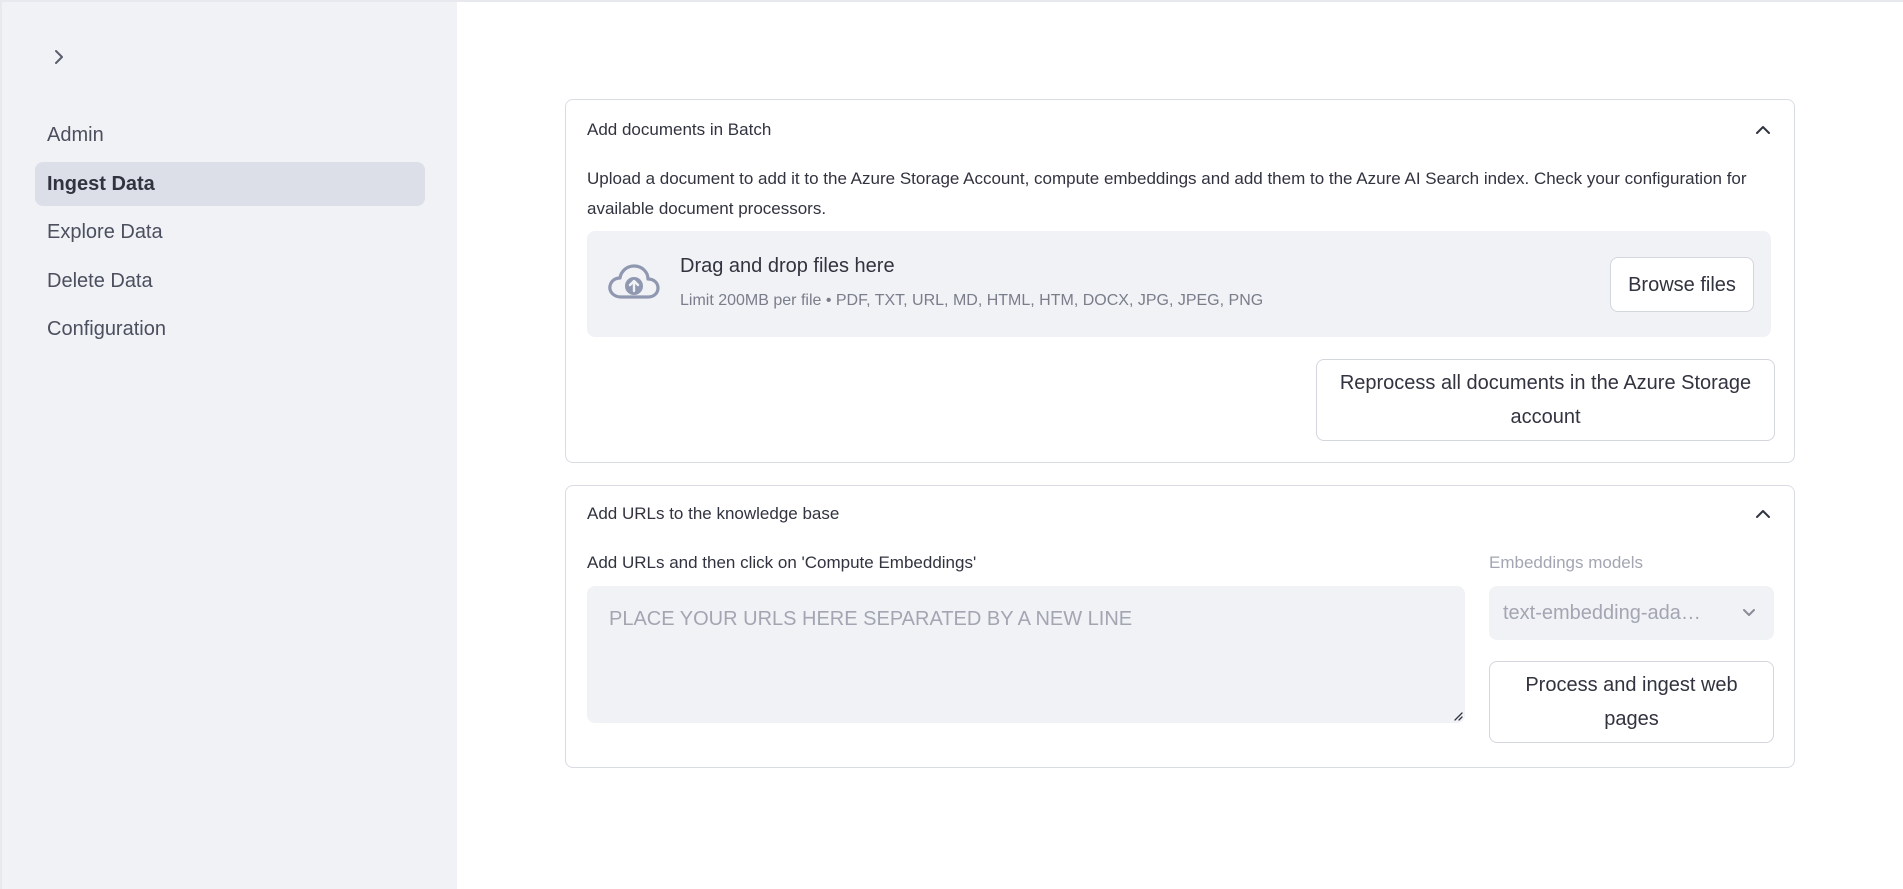  I want to click on urls-textarea, so click(1026, 654).